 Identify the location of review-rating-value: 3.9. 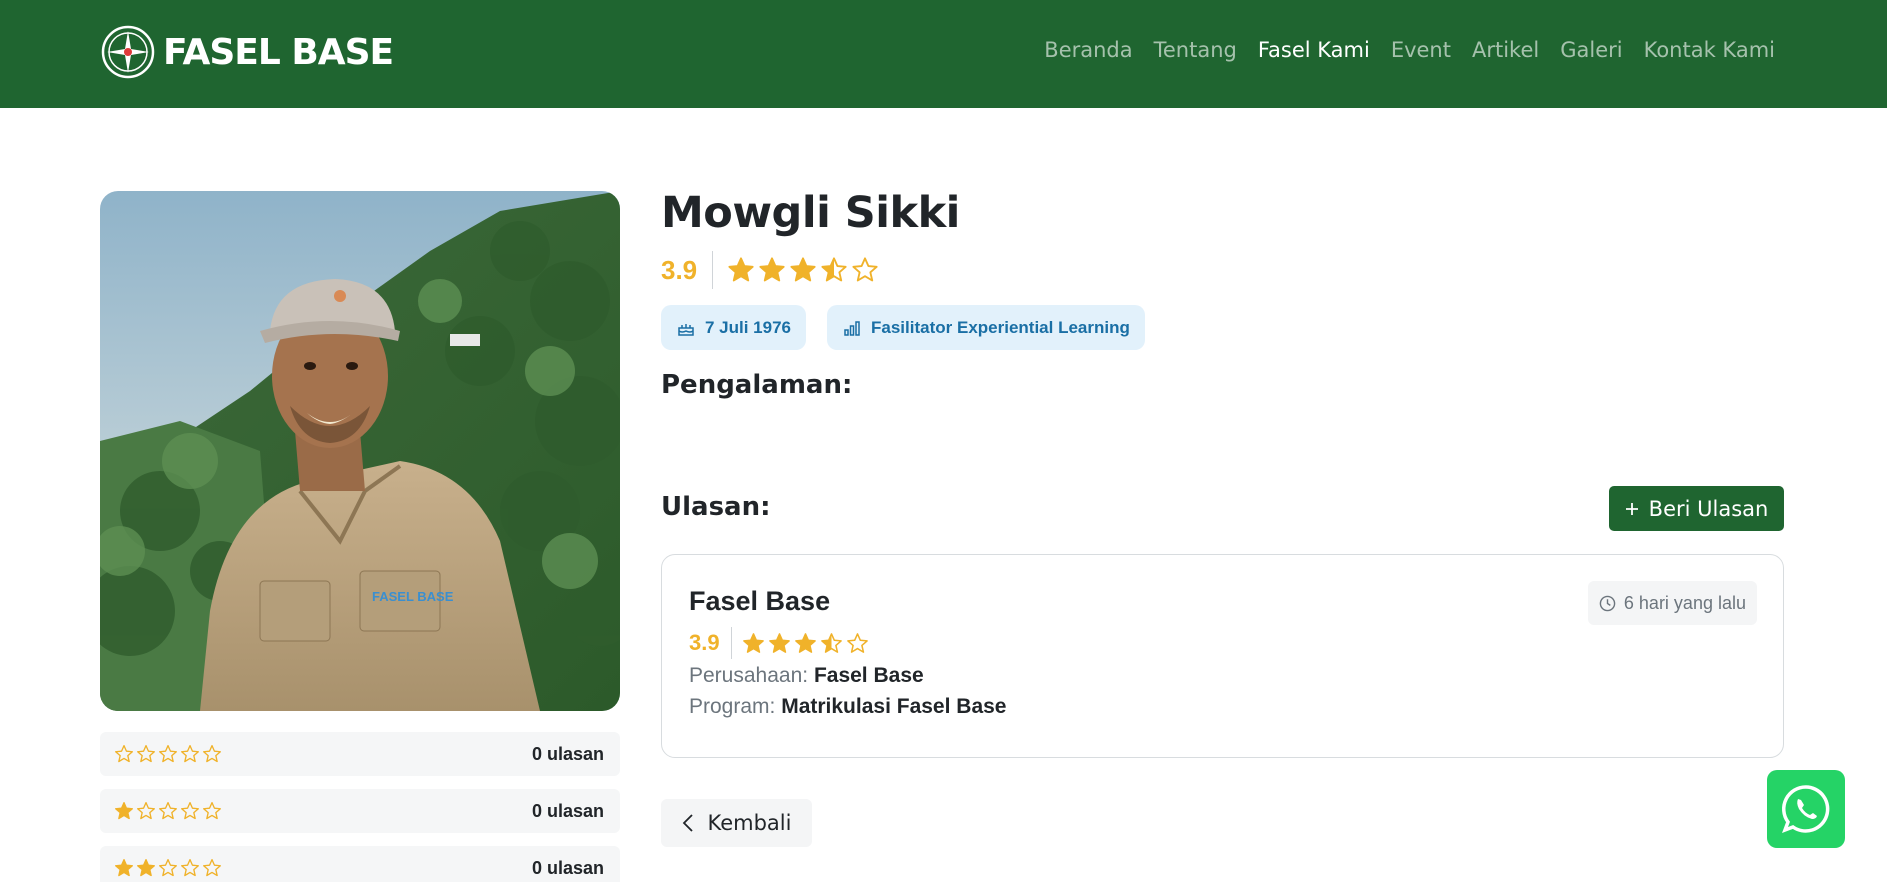
(704, 642).